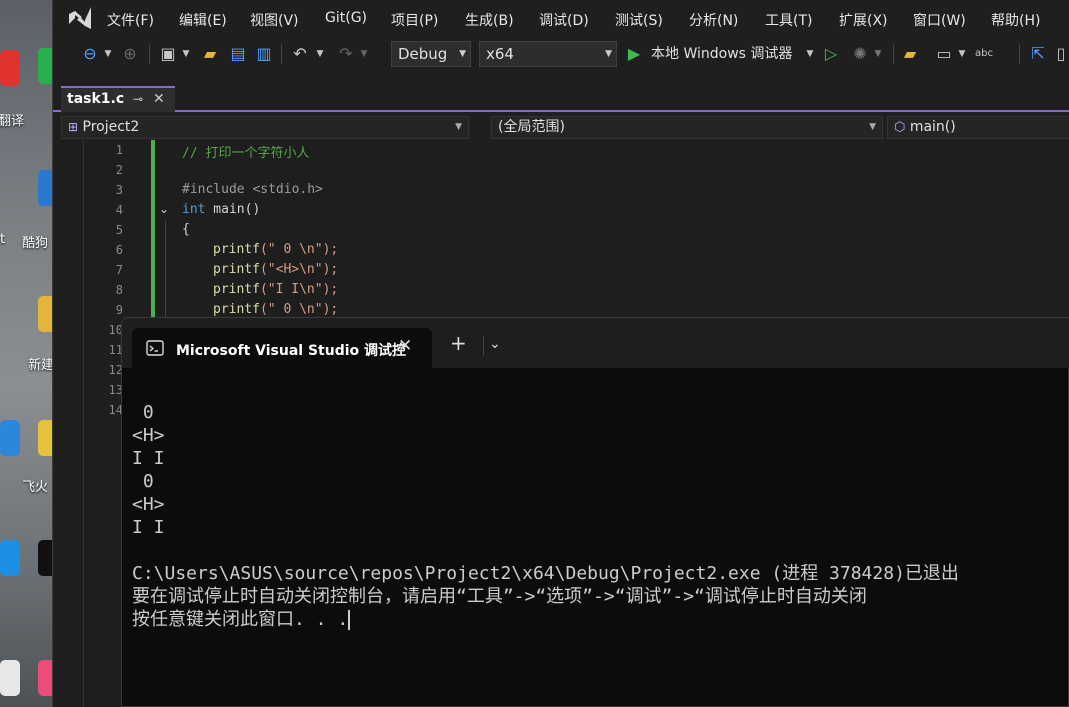 The image size is (1069, 707). I want to click on line-number: 11, so click(115, 350).